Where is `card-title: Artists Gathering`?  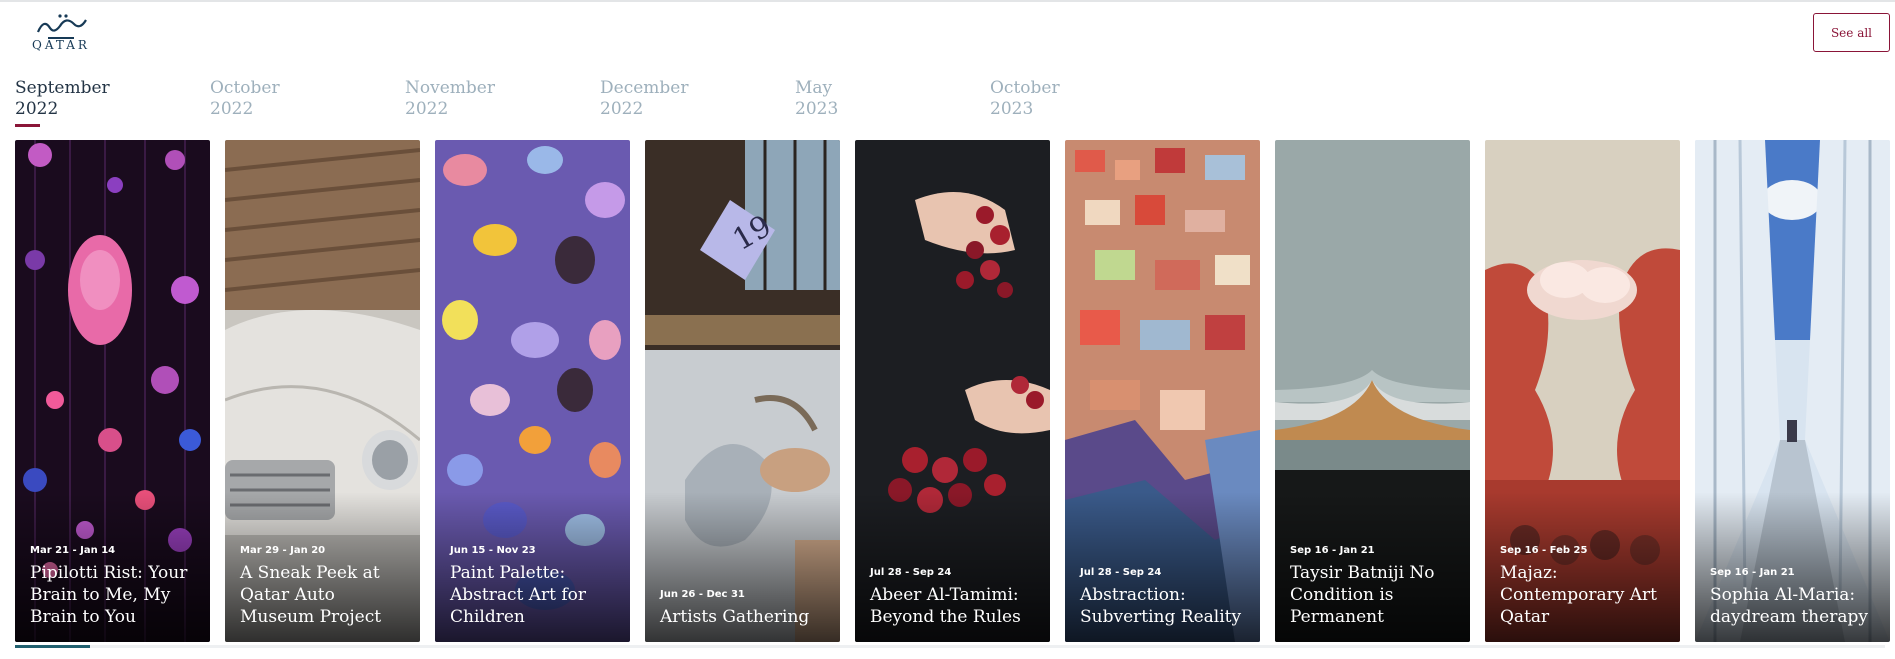
card-title: Artists Gathering is located at coordinates (735, 617).